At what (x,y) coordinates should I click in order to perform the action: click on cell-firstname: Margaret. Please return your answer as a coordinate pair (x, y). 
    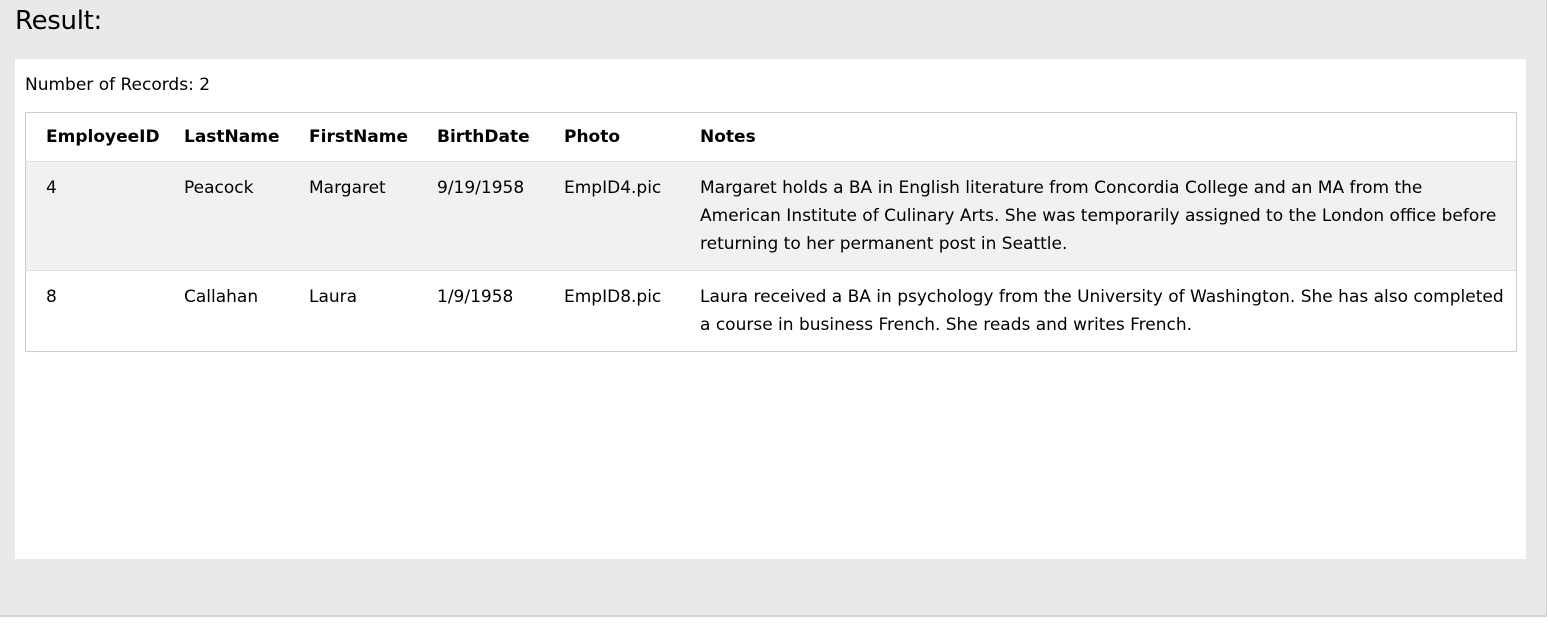
    Looking at the image, I should click on (363, 216).